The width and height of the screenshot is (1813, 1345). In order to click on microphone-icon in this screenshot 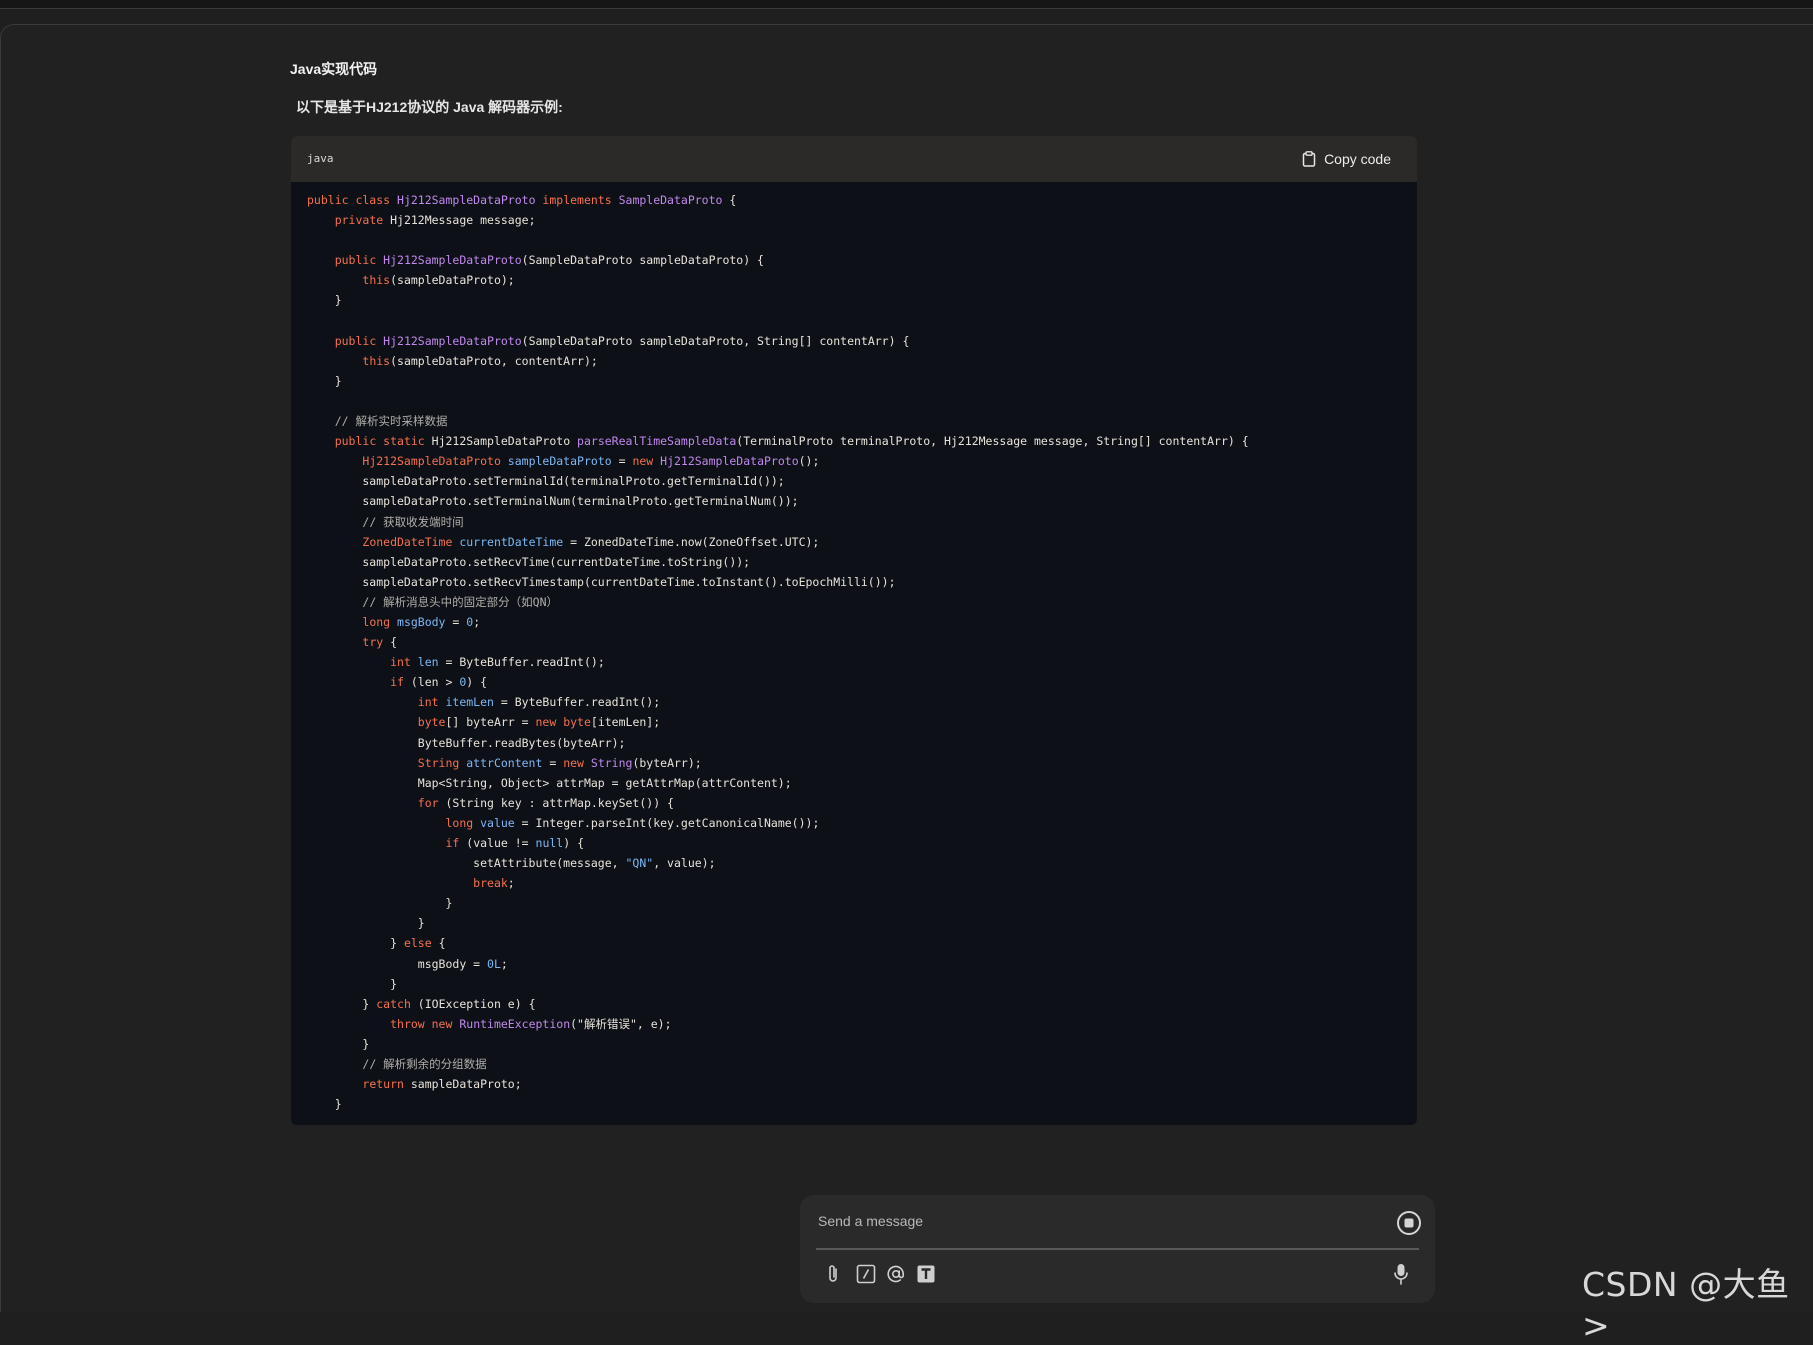, I will do `click(1401, 1276)`.